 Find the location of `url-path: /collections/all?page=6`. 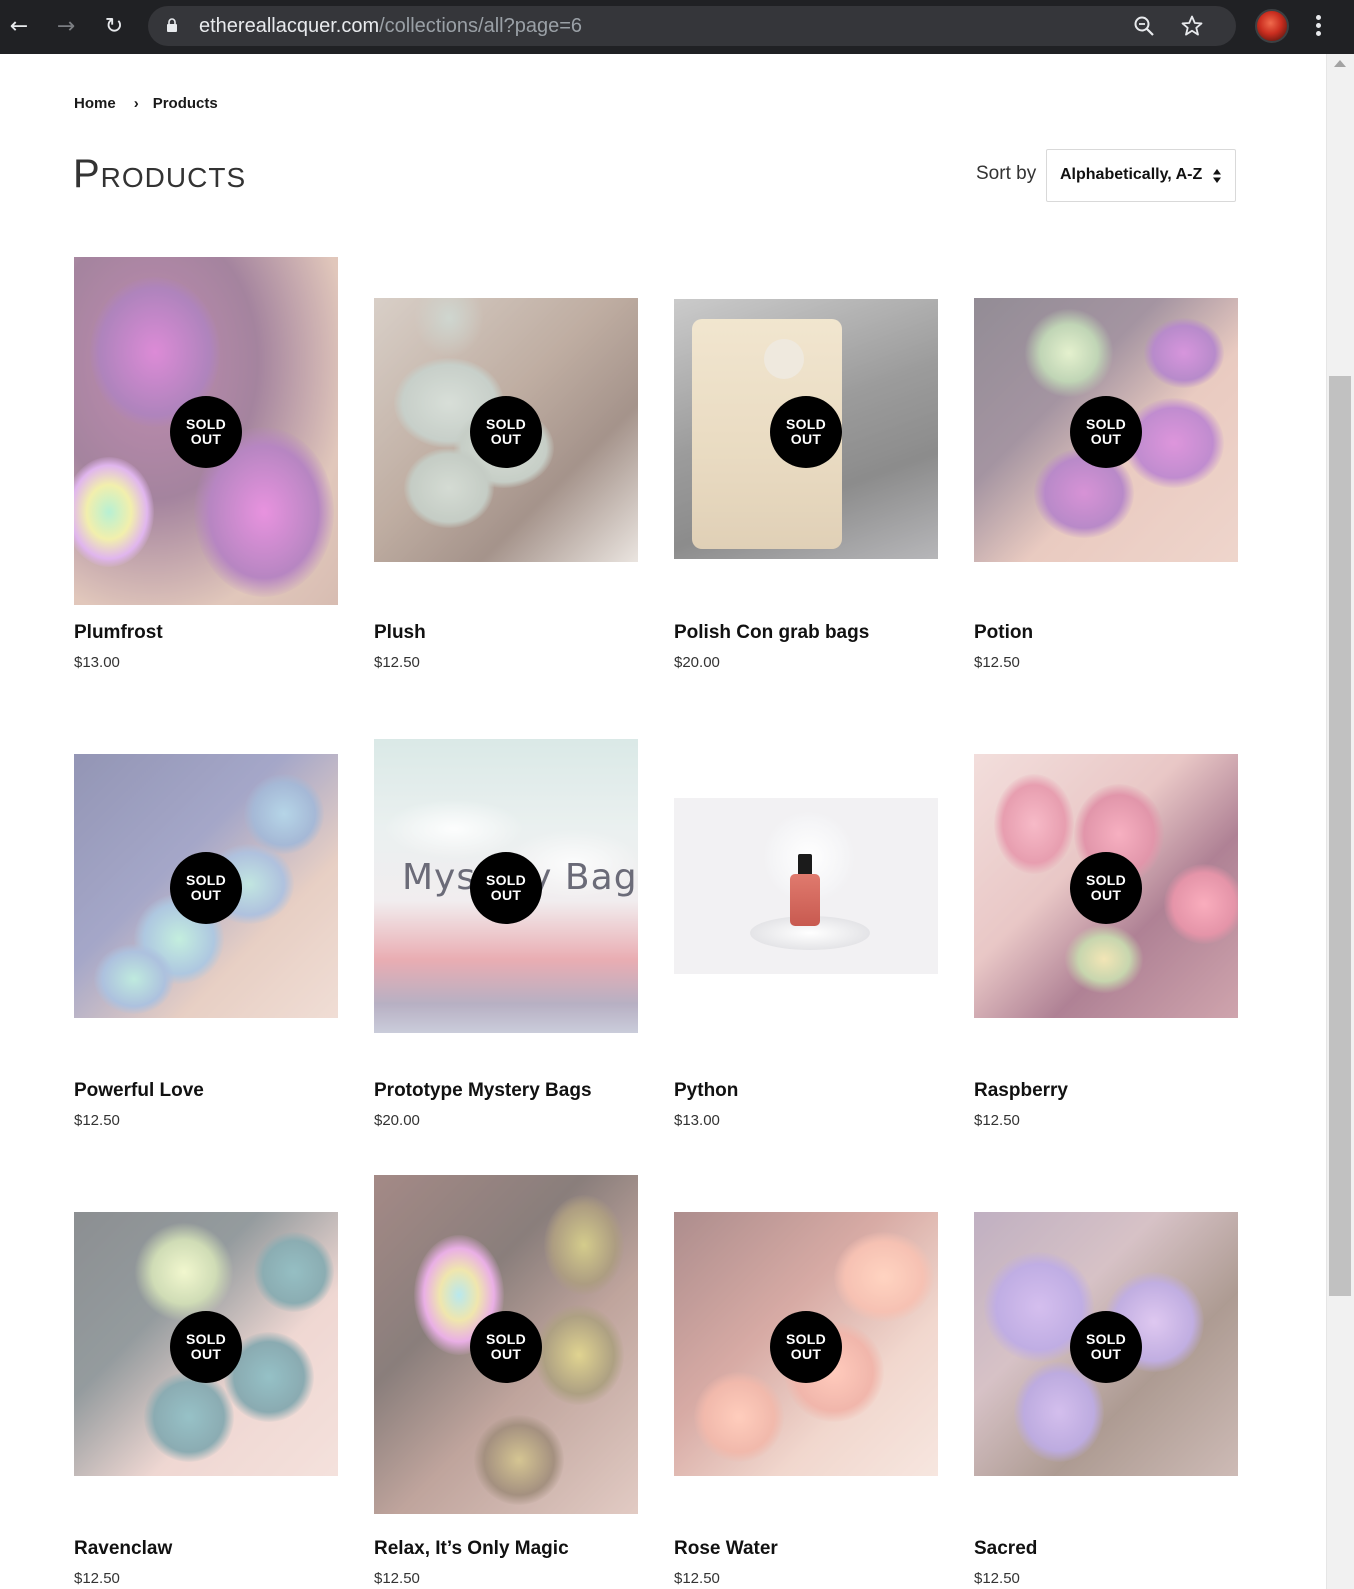

url-path: /collections/all?page=6 is located at coordinates (481, 26).